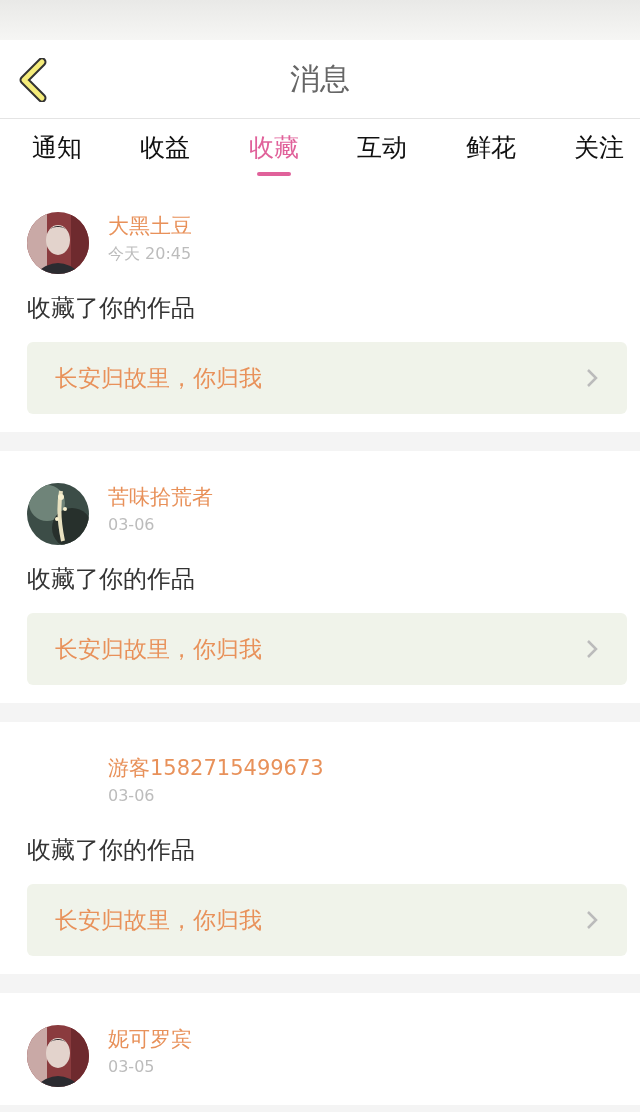 The height and width of the screenshot is (1112, 640). I want to click on page-title: 消息, so click(320, 78).